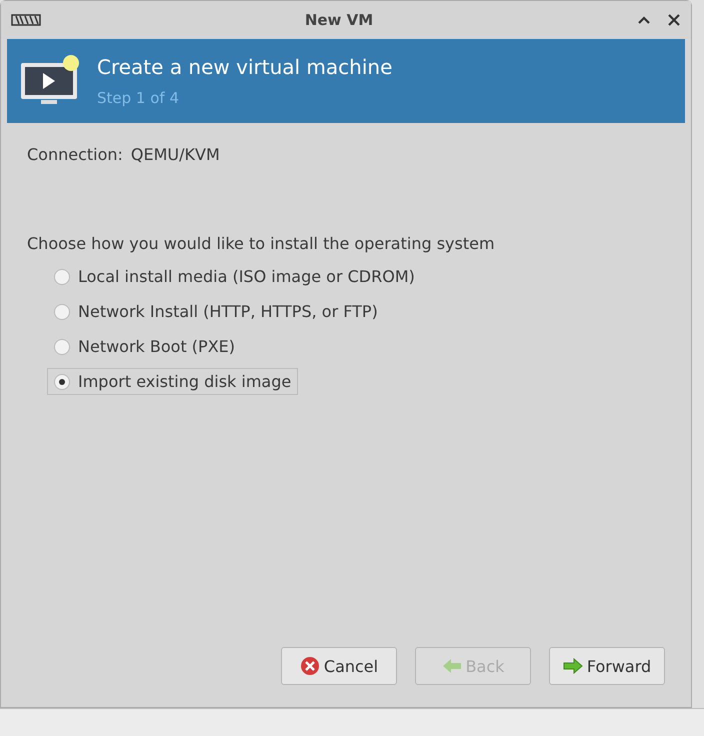 This screenshot has height=736, width=704. I want to click on cancel-button: Cancel, so click(339, 666).